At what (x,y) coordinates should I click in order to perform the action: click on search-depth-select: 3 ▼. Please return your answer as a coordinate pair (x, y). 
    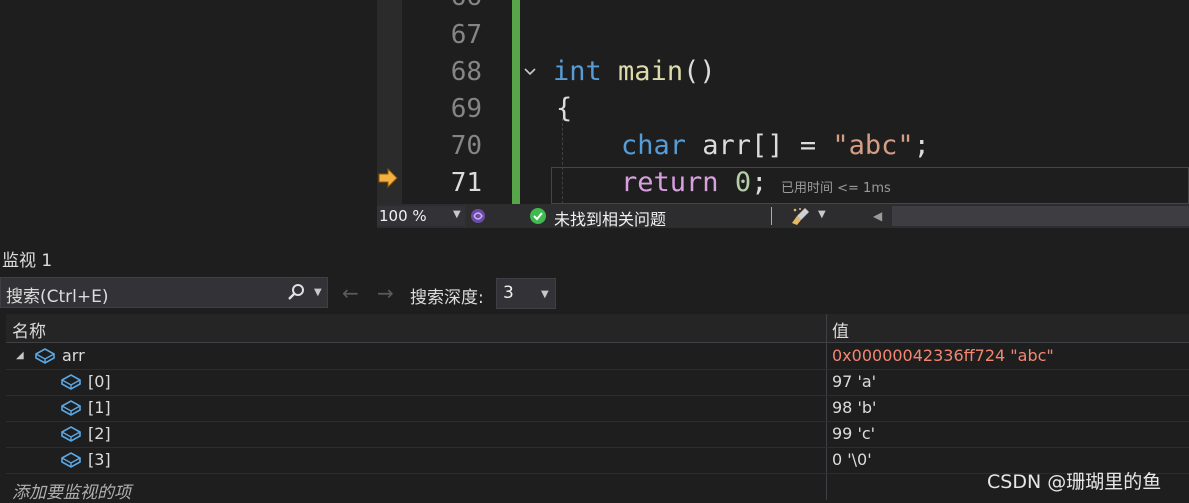
    Looking at the image, I should click on (526, 293).